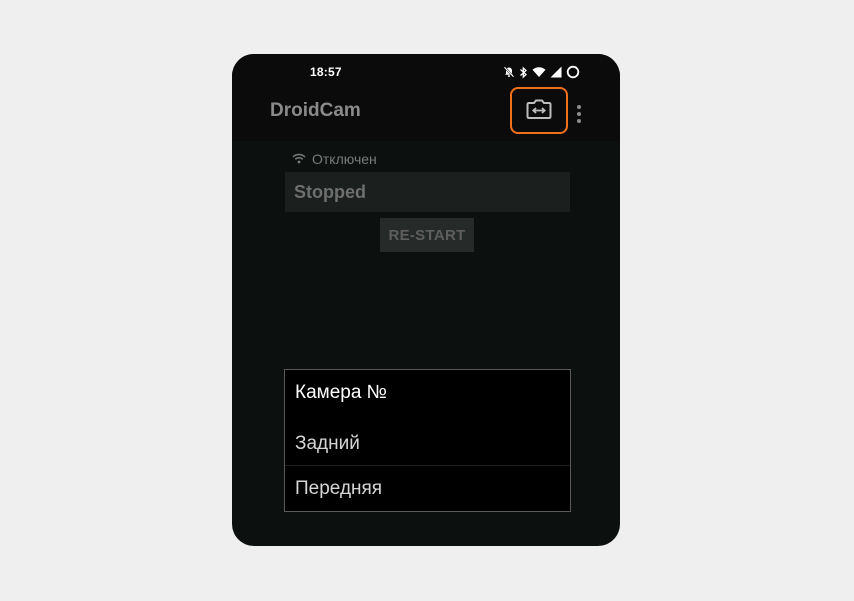 The image size is (854, 601). I want to click on camera-select-dialog: Камера № Задний Передняя, so click(427, 440).